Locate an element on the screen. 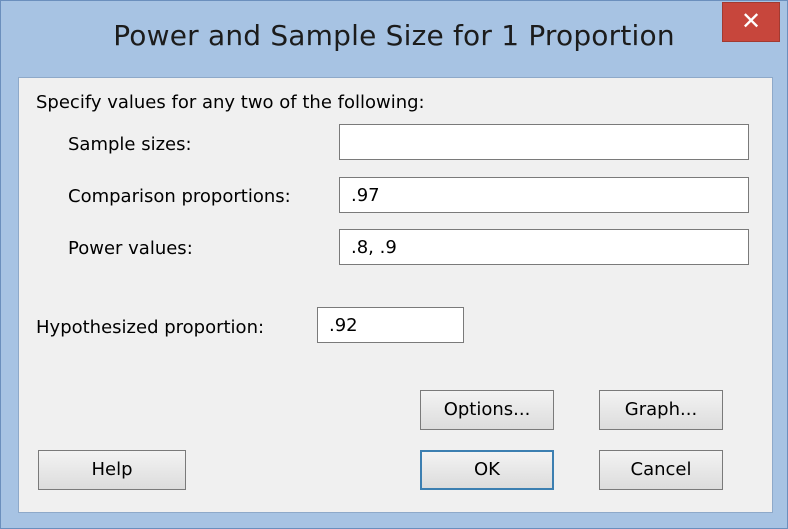  sample-sizes-label: Sample sizes: is located at coordinates (130, 144).